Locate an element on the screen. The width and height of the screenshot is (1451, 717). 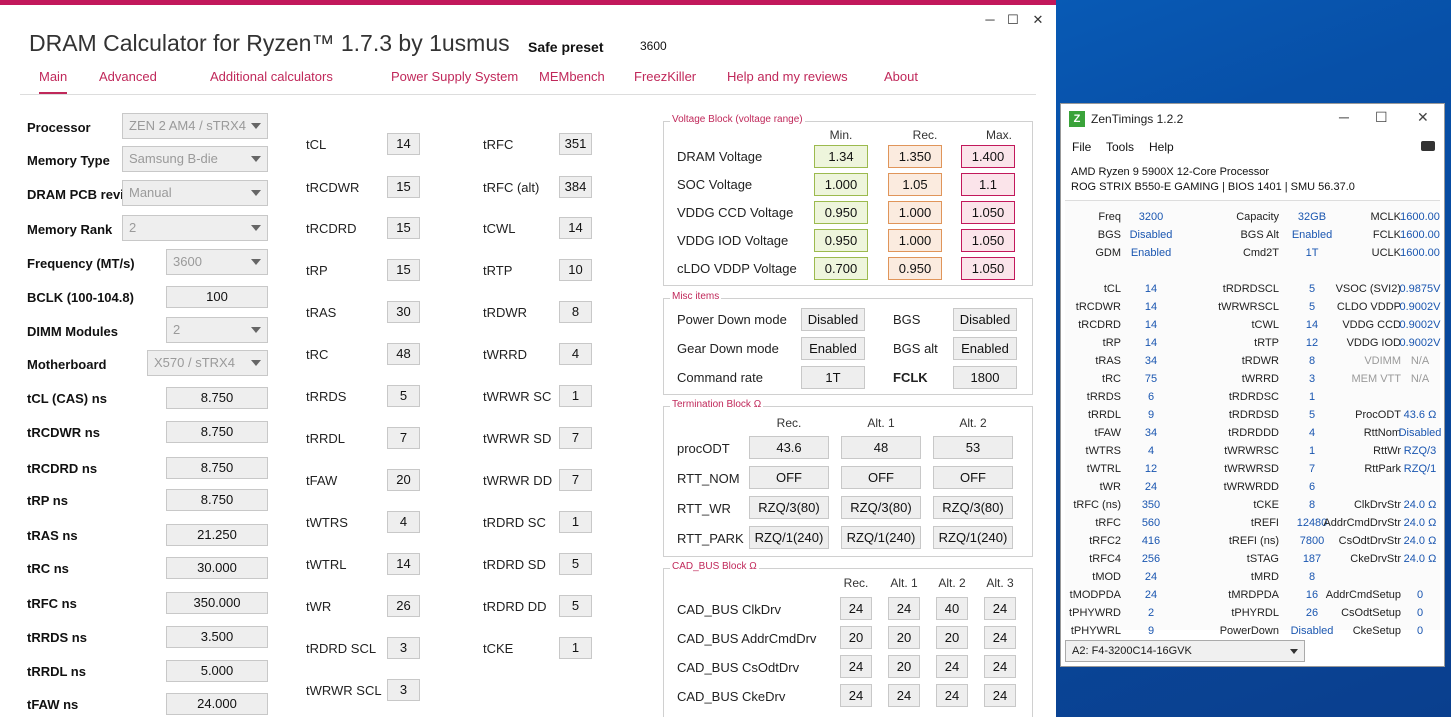
timing-value: 20 is located at coordinates (403, 480).